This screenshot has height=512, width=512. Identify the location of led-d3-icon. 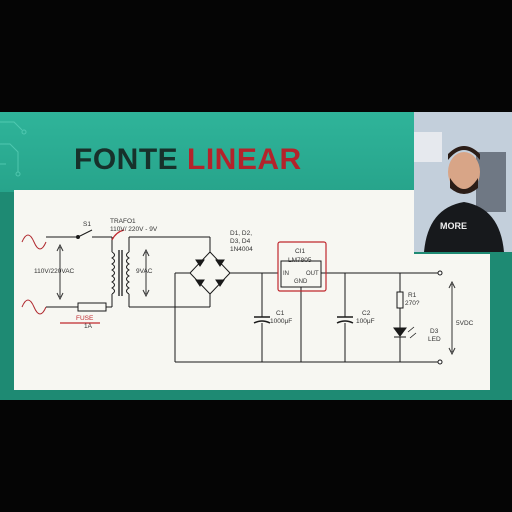
(400, 332).